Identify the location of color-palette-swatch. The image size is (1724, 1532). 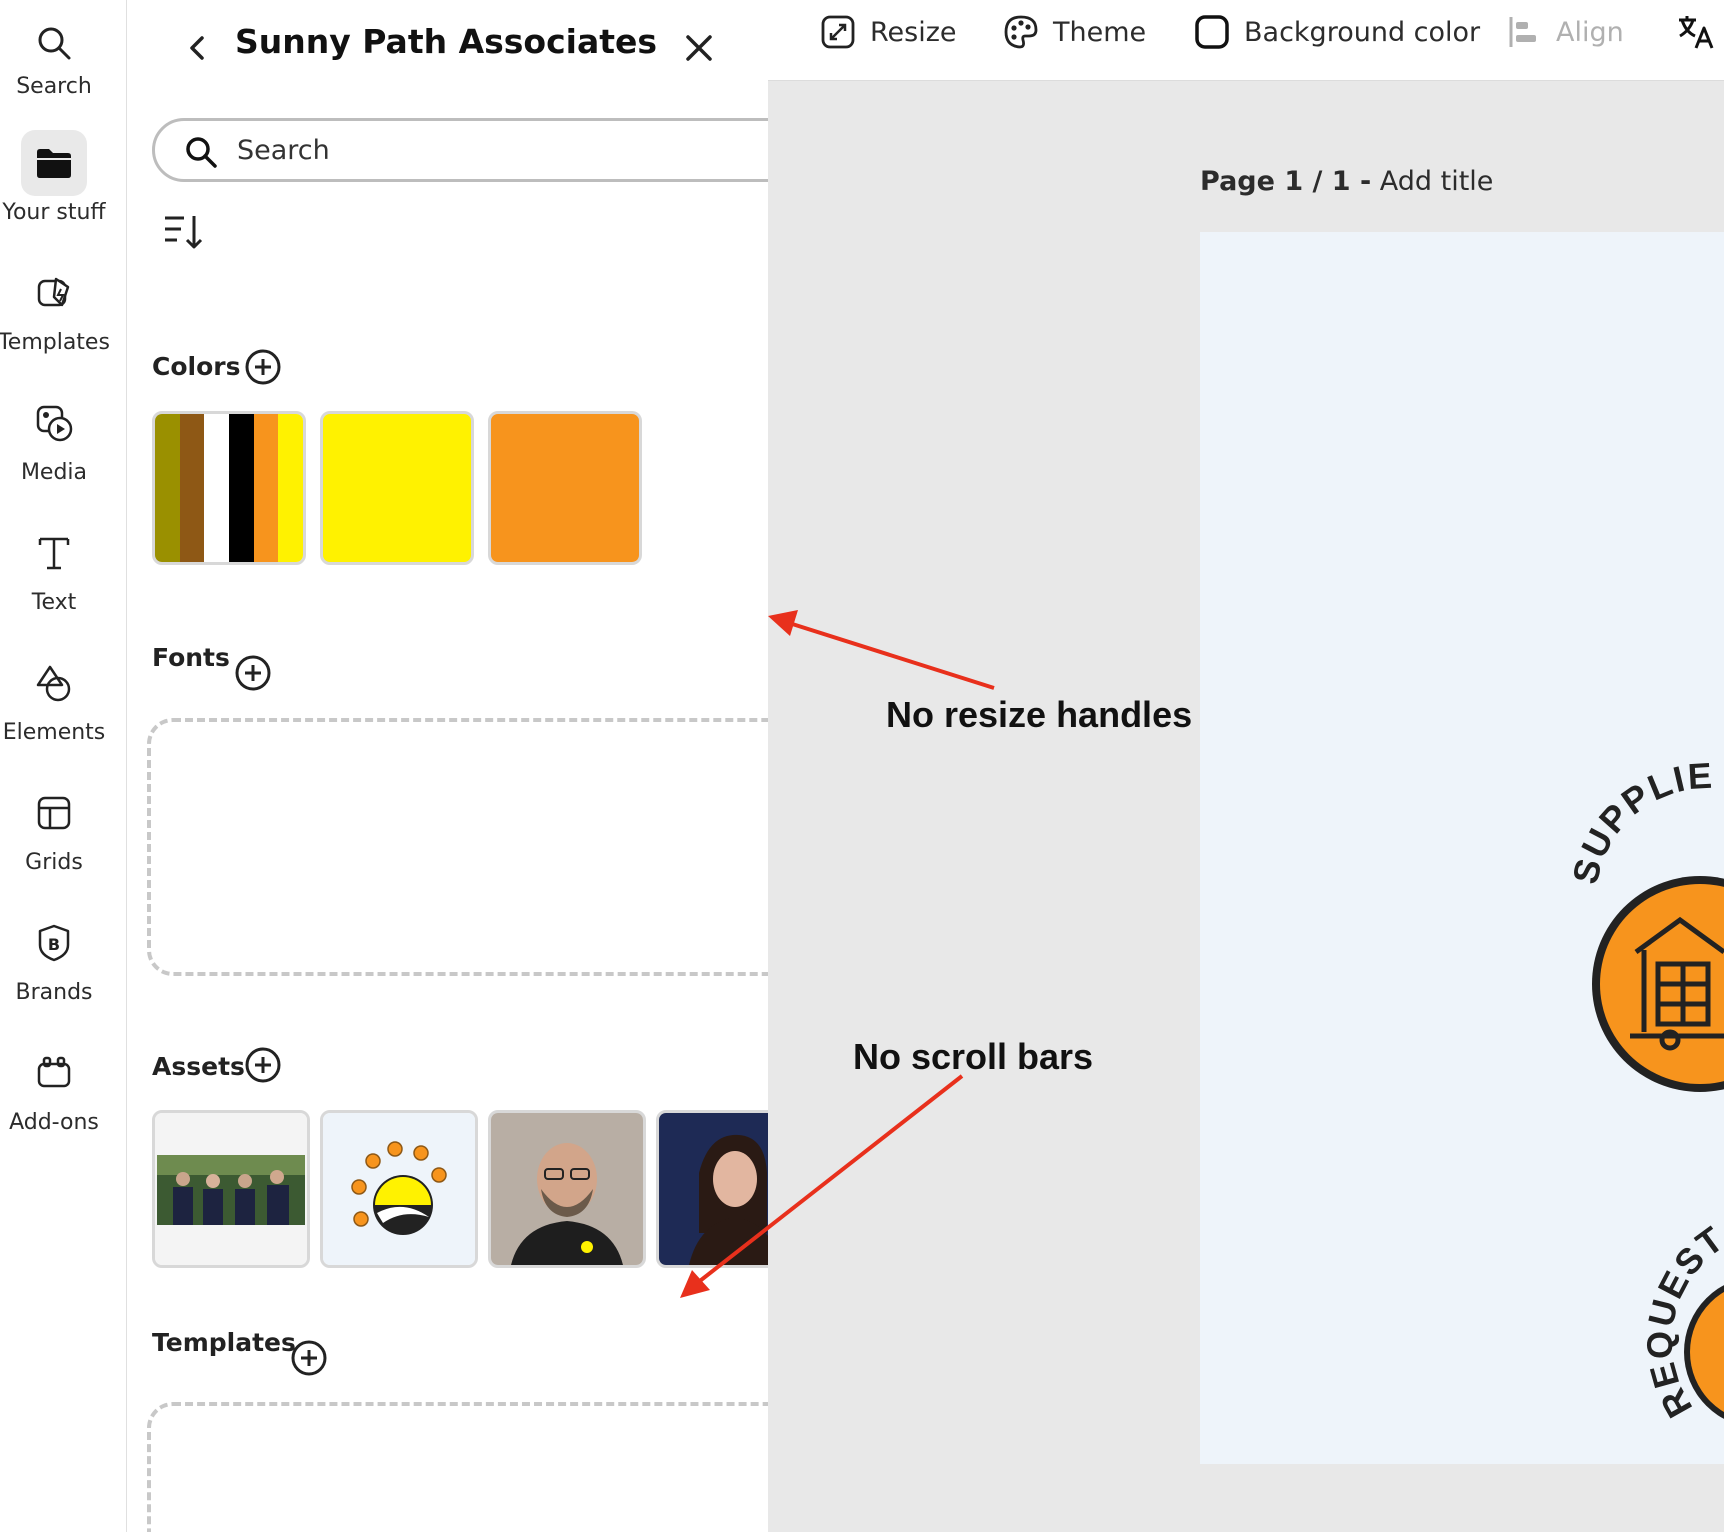
(229, 488).